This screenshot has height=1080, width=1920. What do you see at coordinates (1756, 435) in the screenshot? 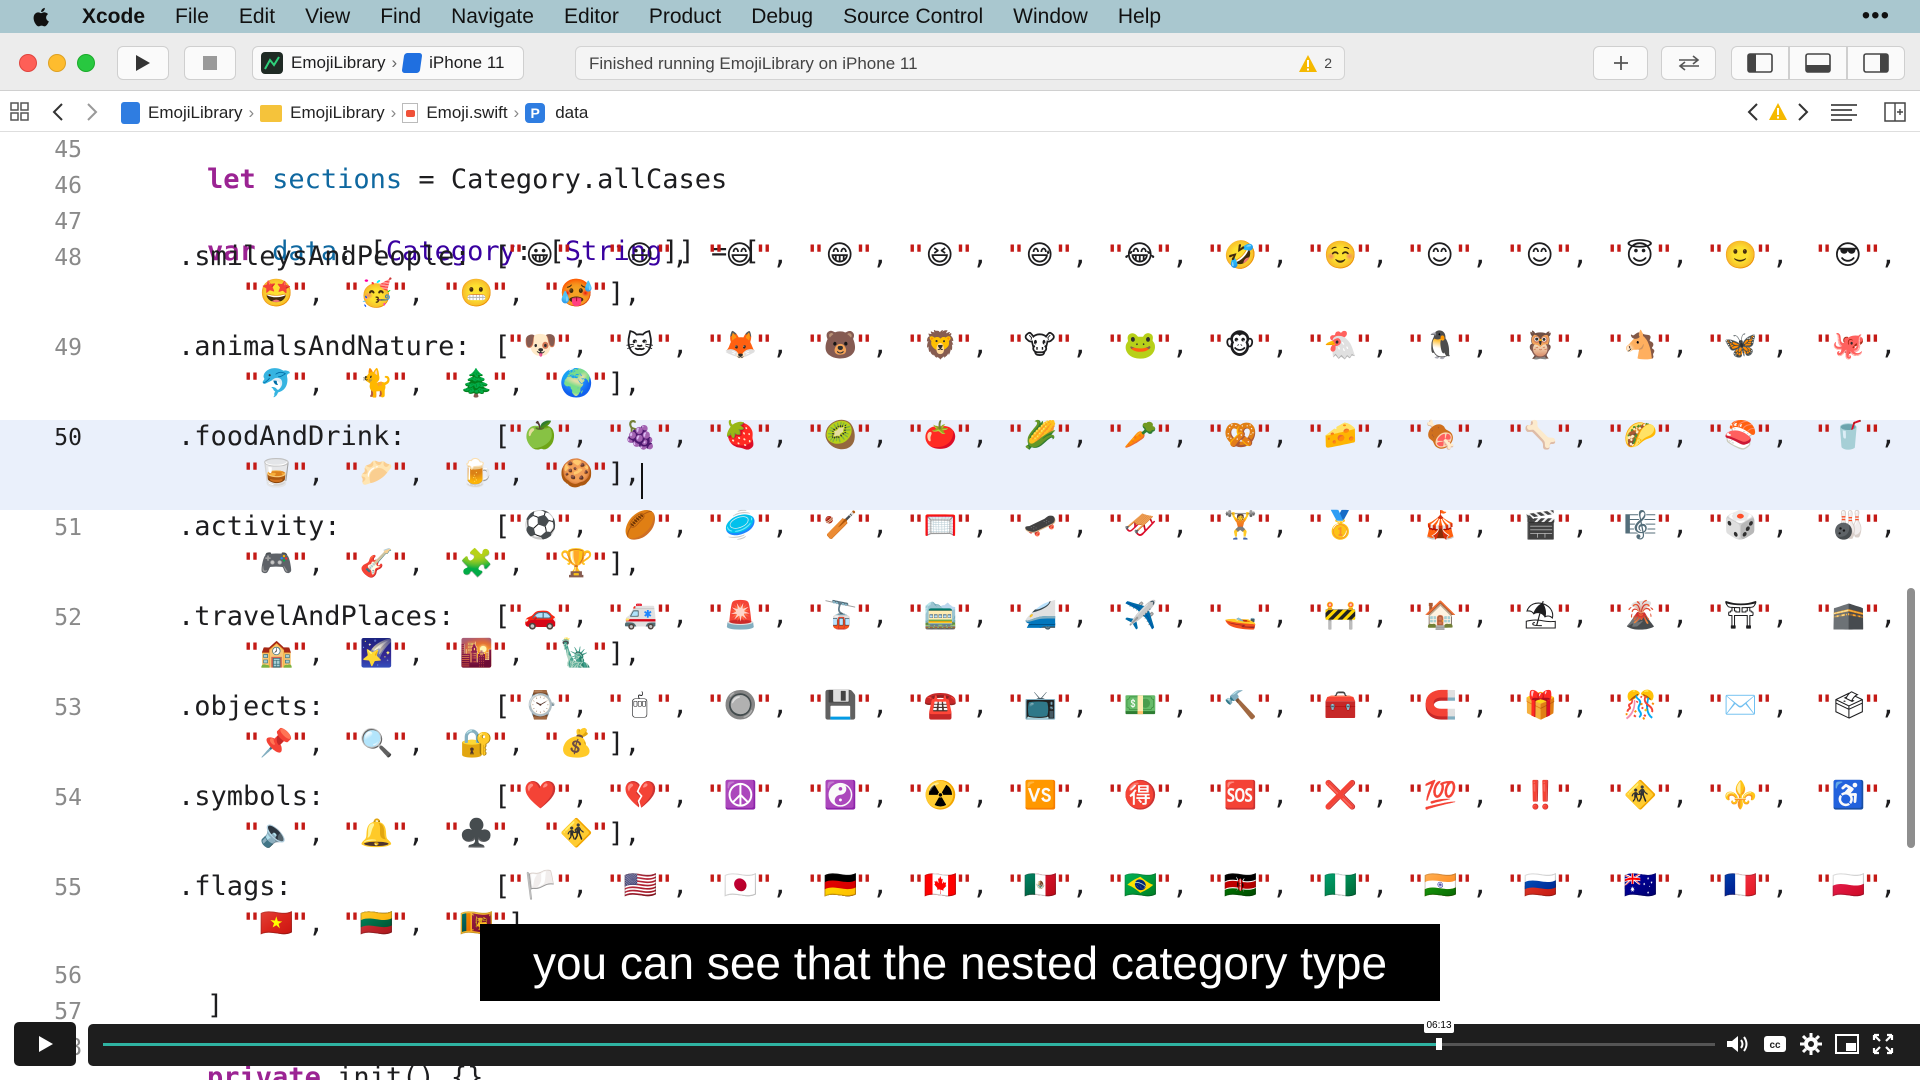
I see `emoji-string-literal: " 🍣 ",` at bounding box center [1756, 435].